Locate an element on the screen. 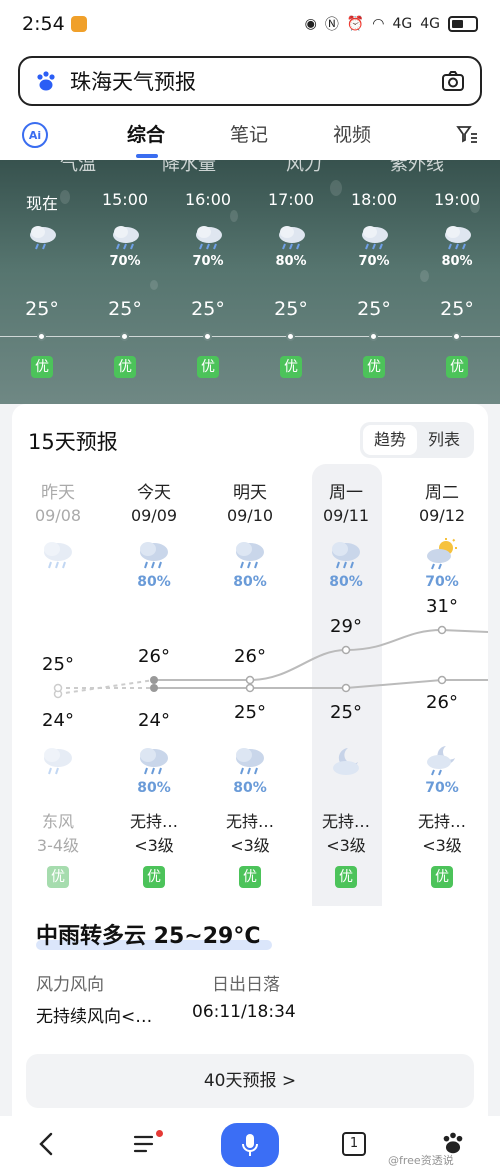 This screenshot has height=1174, width=500. filter-icon is located at coordinates (467, 135).